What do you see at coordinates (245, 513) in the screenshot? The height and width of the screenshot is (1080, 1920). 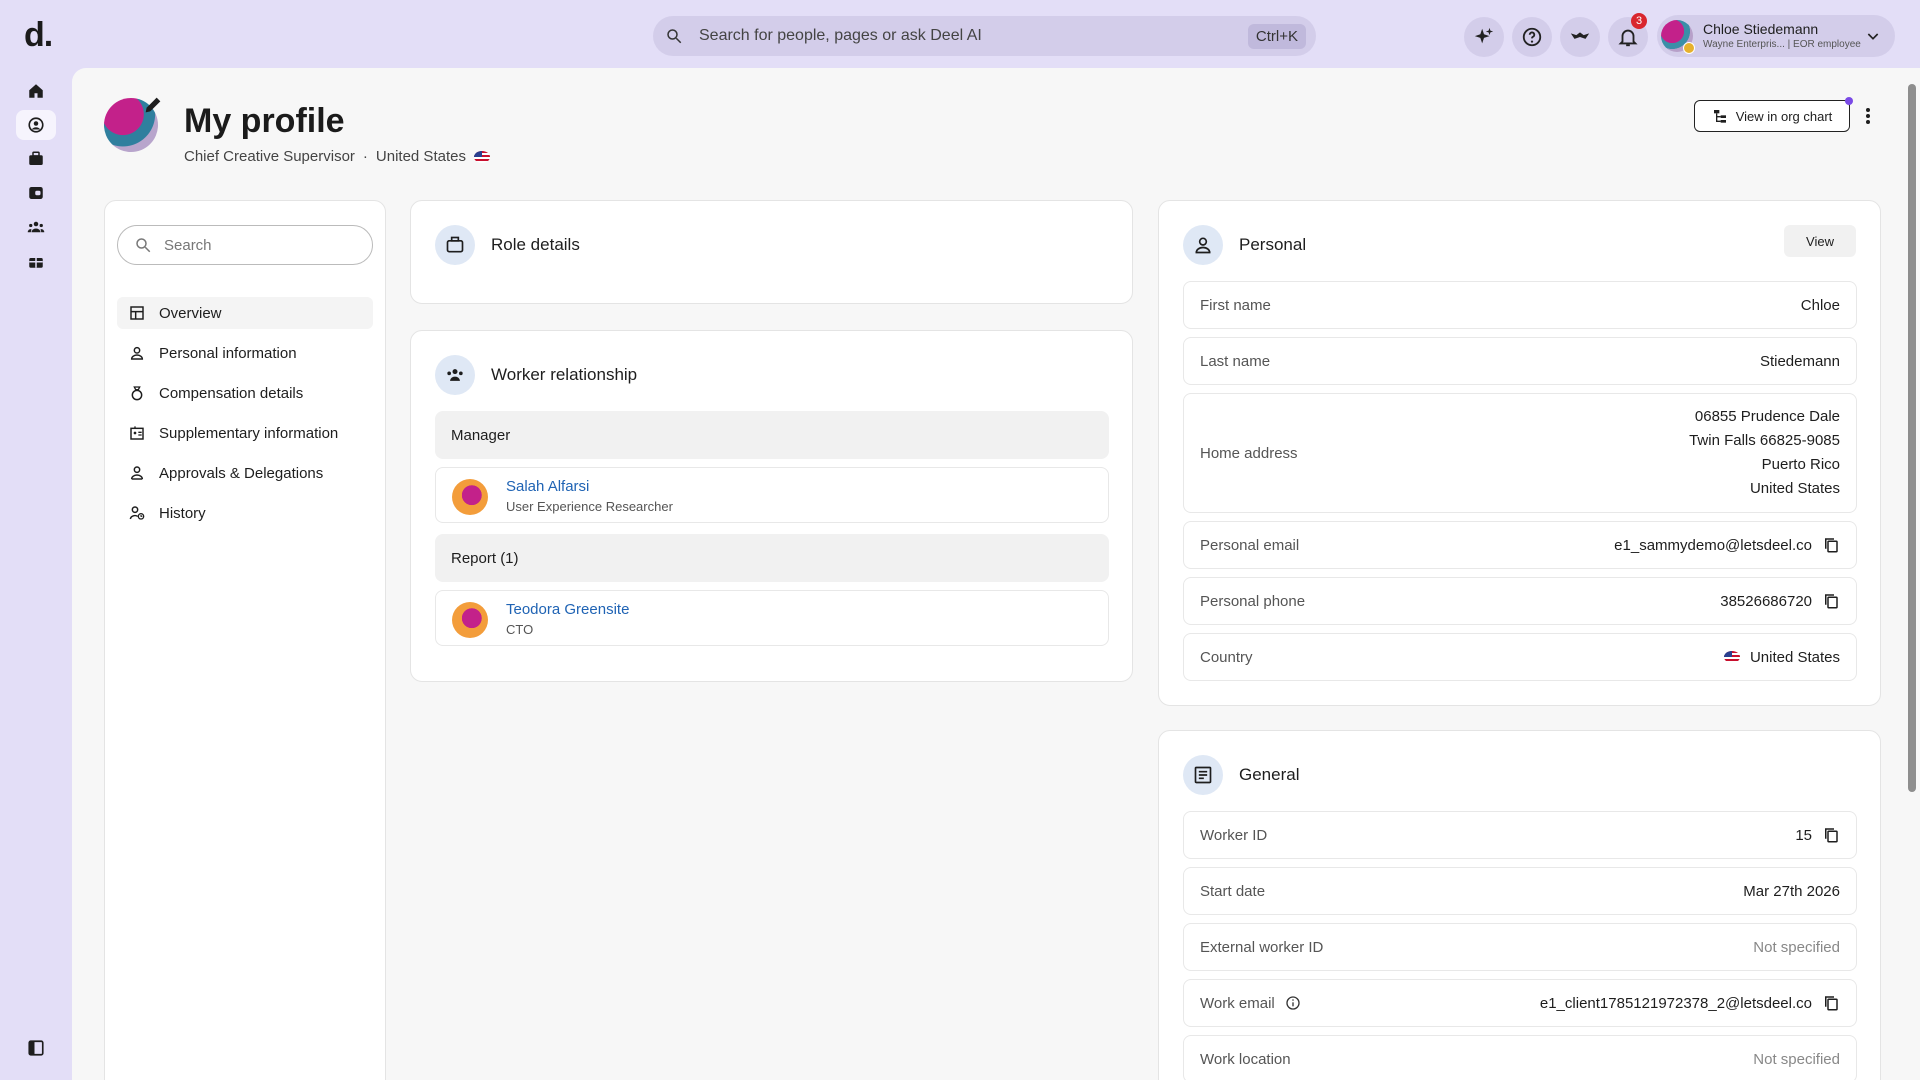 I see `sidebar-item-history: History` at bounding box center [245, 513].